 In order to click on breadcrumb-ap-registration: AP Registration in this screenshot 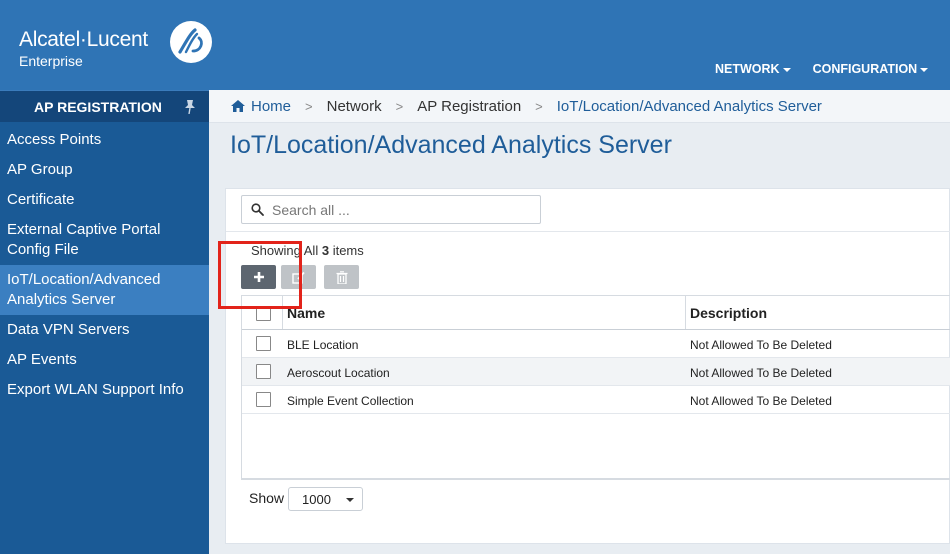, I will do `click(469, 106)`.